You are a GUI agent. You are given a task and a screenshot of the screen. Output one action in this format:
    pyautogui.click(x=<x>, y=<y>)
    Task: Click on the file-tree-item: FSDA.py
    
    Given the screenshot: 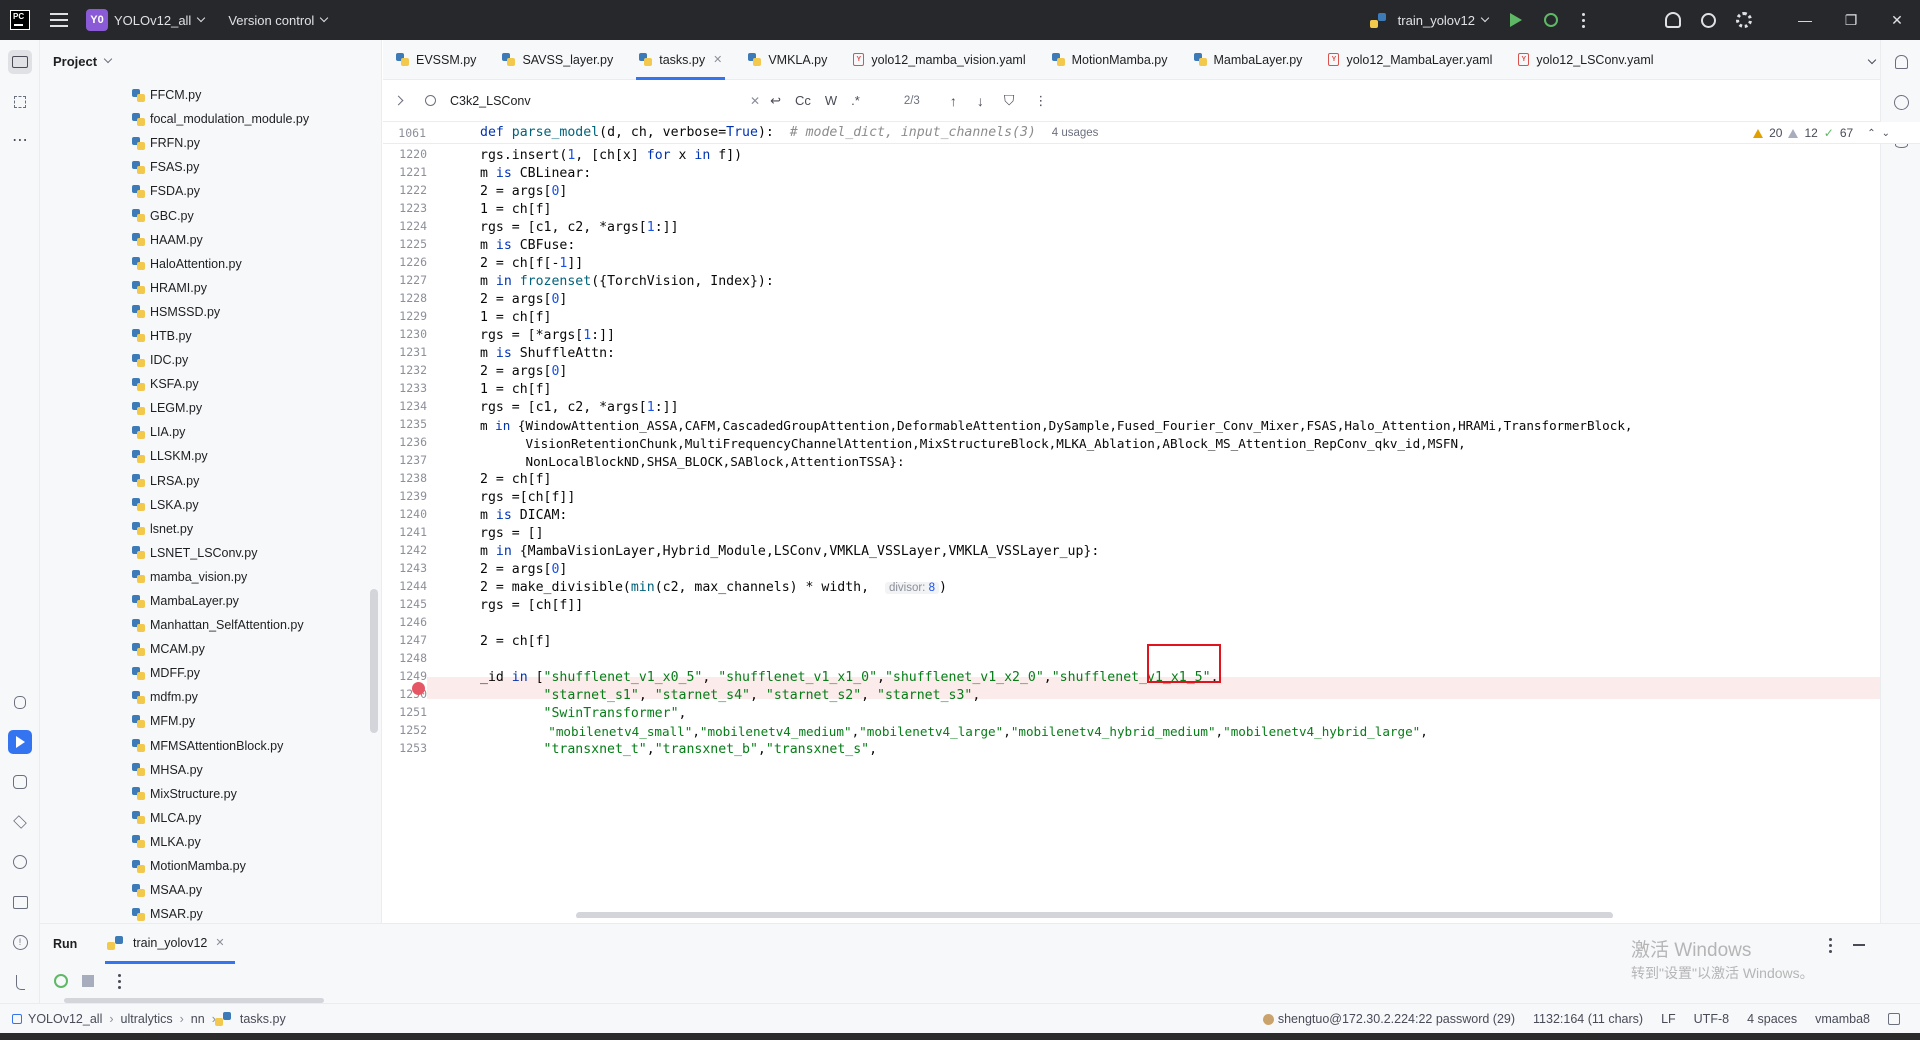 What is the action you would take?
    pyautogui.click(x=207, y=191)
    